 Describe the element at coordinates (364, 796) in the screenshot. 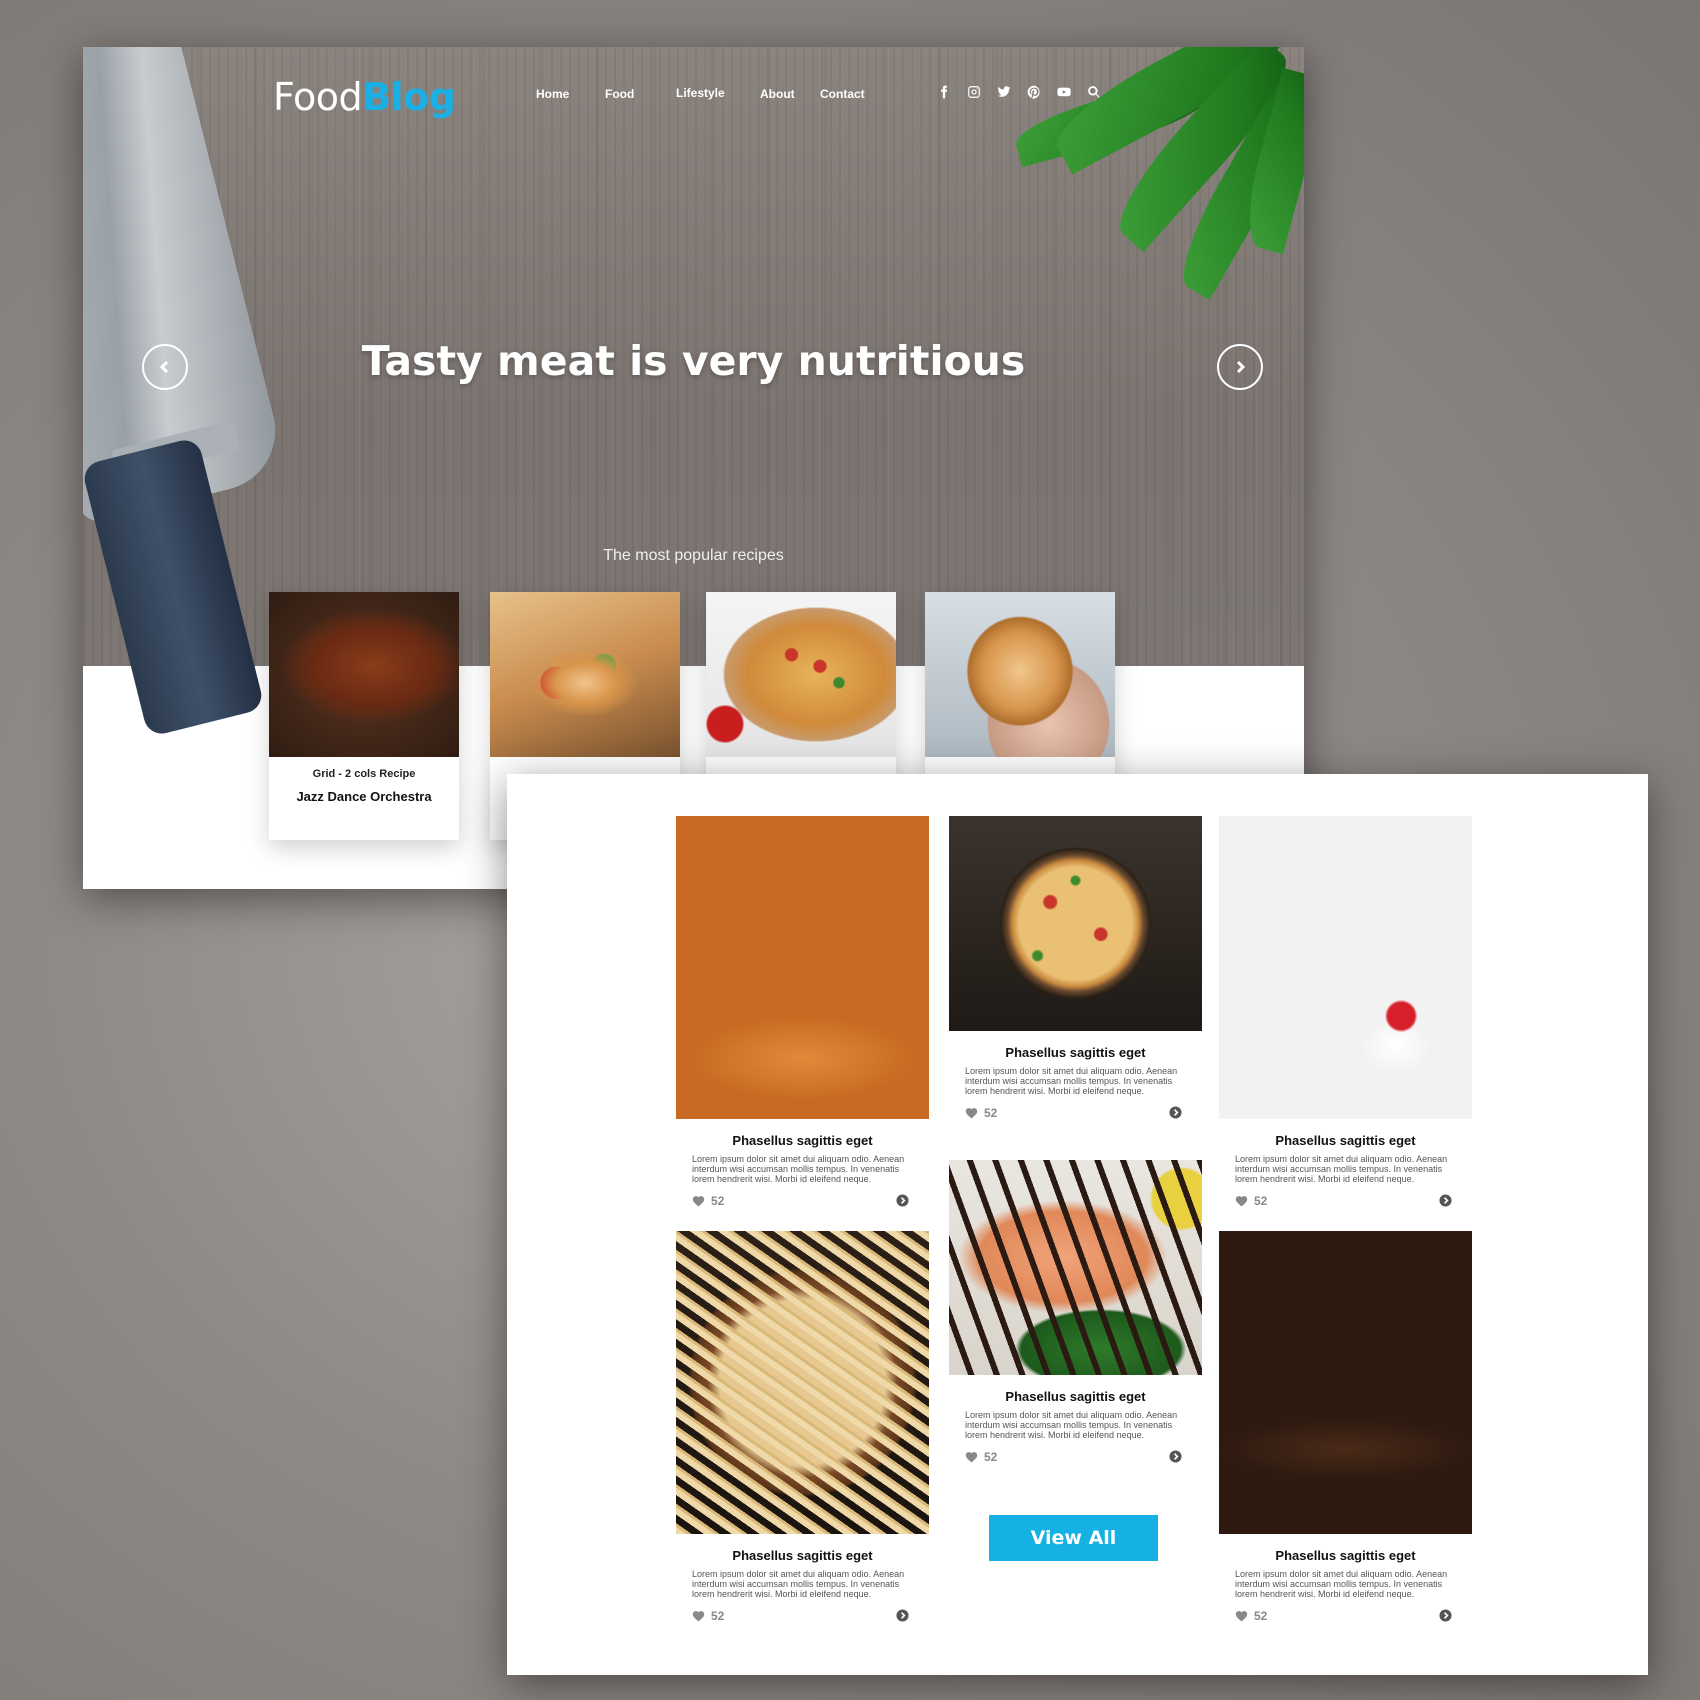

I see `recipe-title: Jazz Dance Orchestra` at that location.